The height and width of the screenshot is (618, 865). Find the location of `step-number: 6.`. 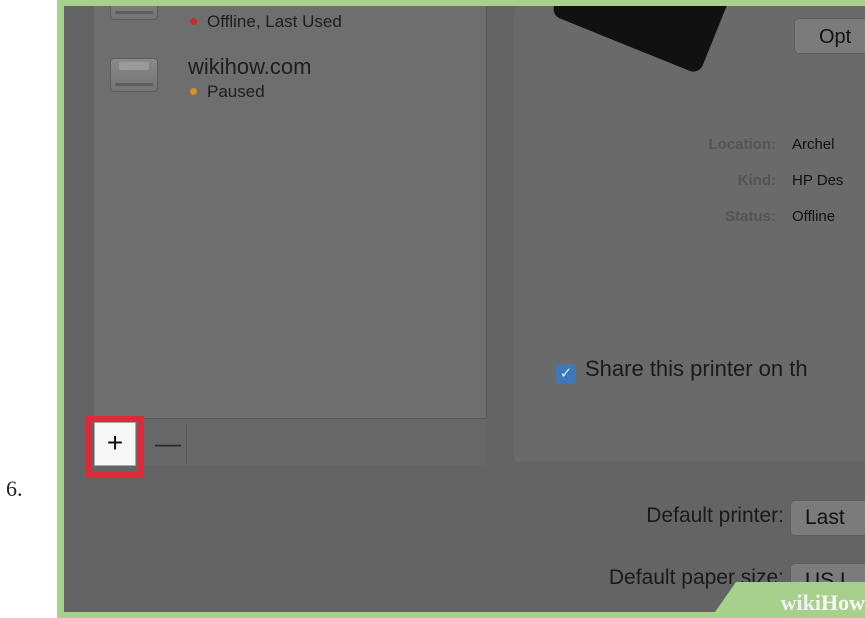

step-number: 6. is located at coordinates (14, 488).